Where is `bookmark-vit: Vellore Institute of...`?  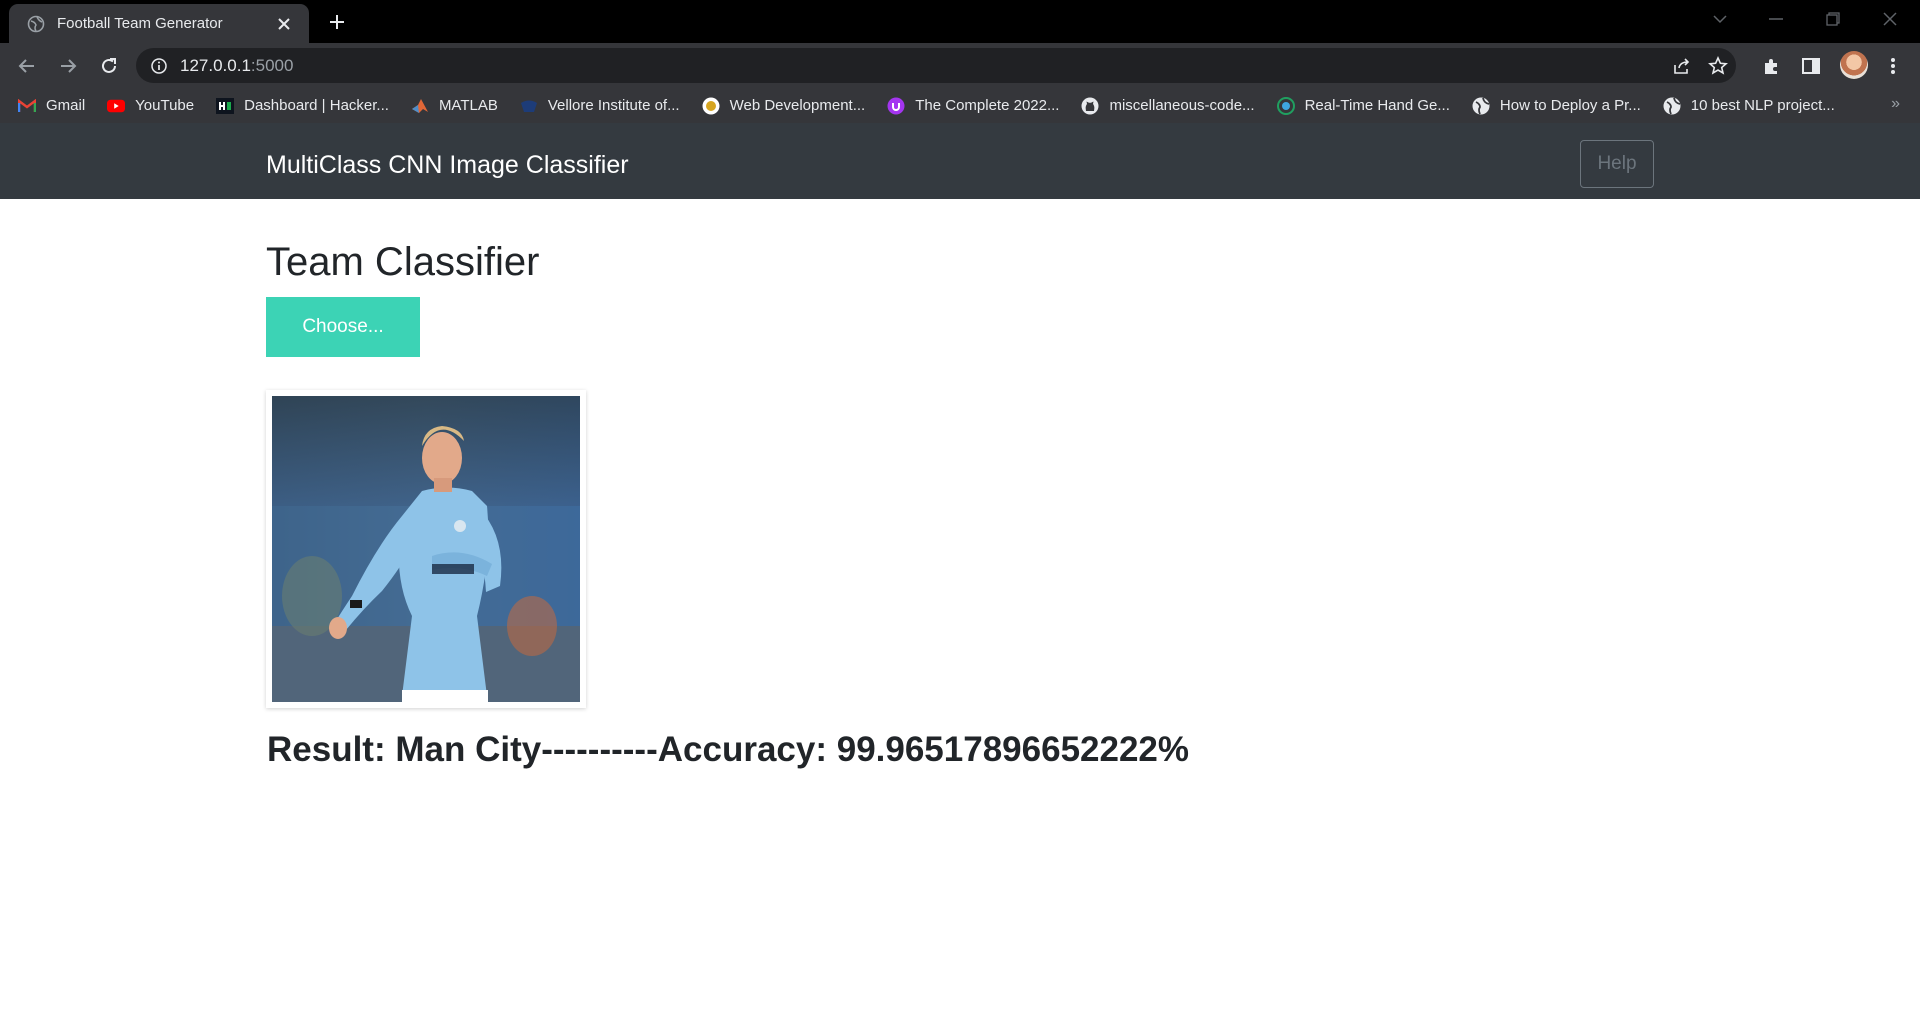
bookmark-vit: Vellore Institute of... is located at coordinates (600, 106).